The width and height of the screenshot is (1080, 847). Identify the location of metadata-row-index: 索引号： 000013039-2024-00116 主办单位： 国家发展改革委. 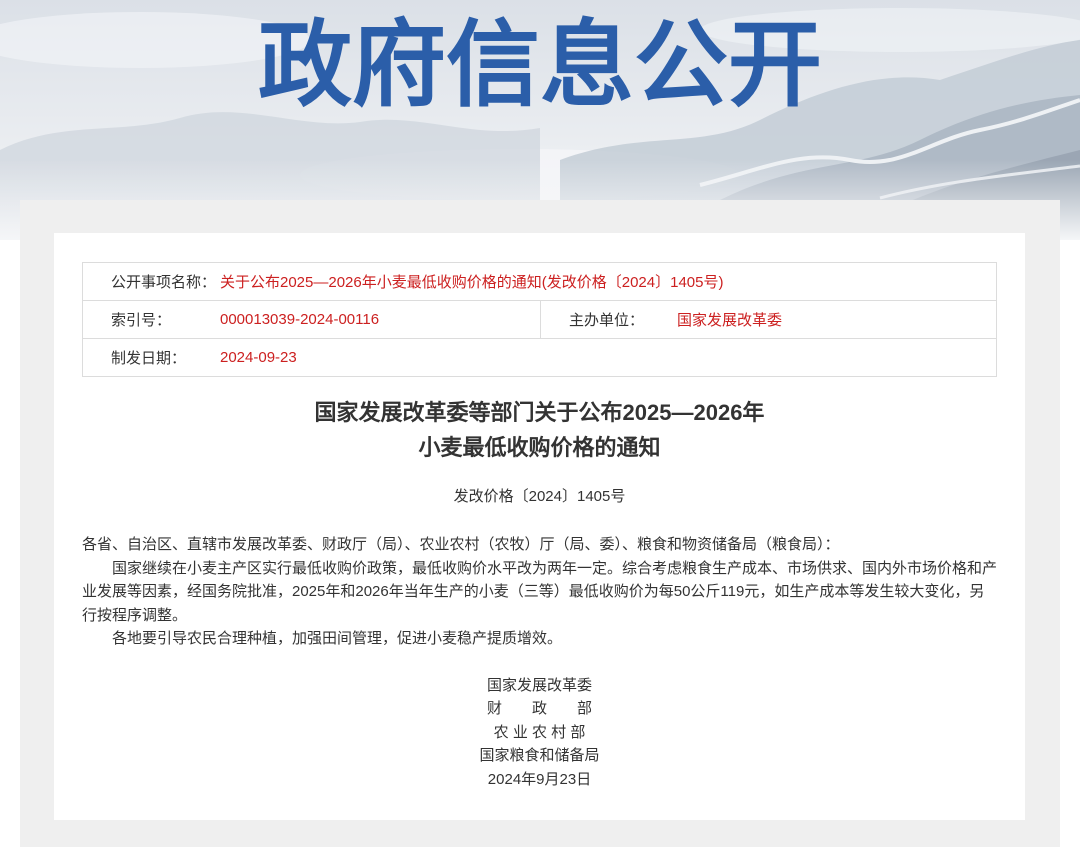
(539, 319).